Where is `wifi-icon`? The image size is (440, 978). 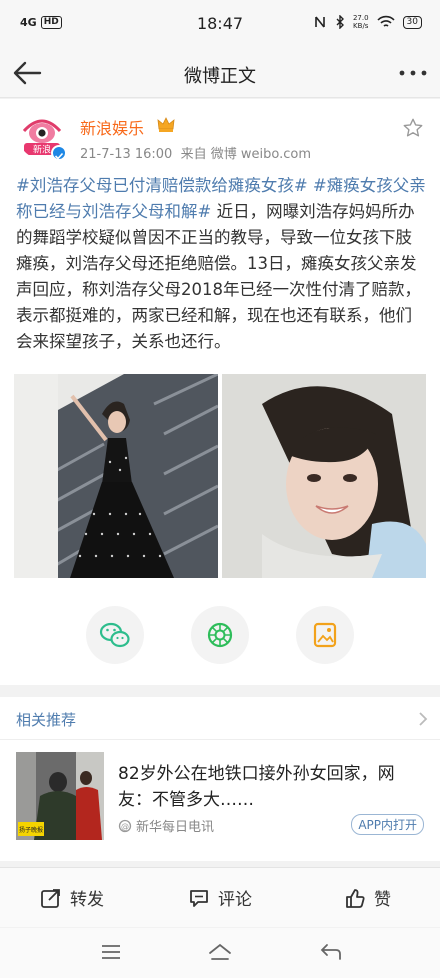 wifi-icon is located at coordinates (385, 21).